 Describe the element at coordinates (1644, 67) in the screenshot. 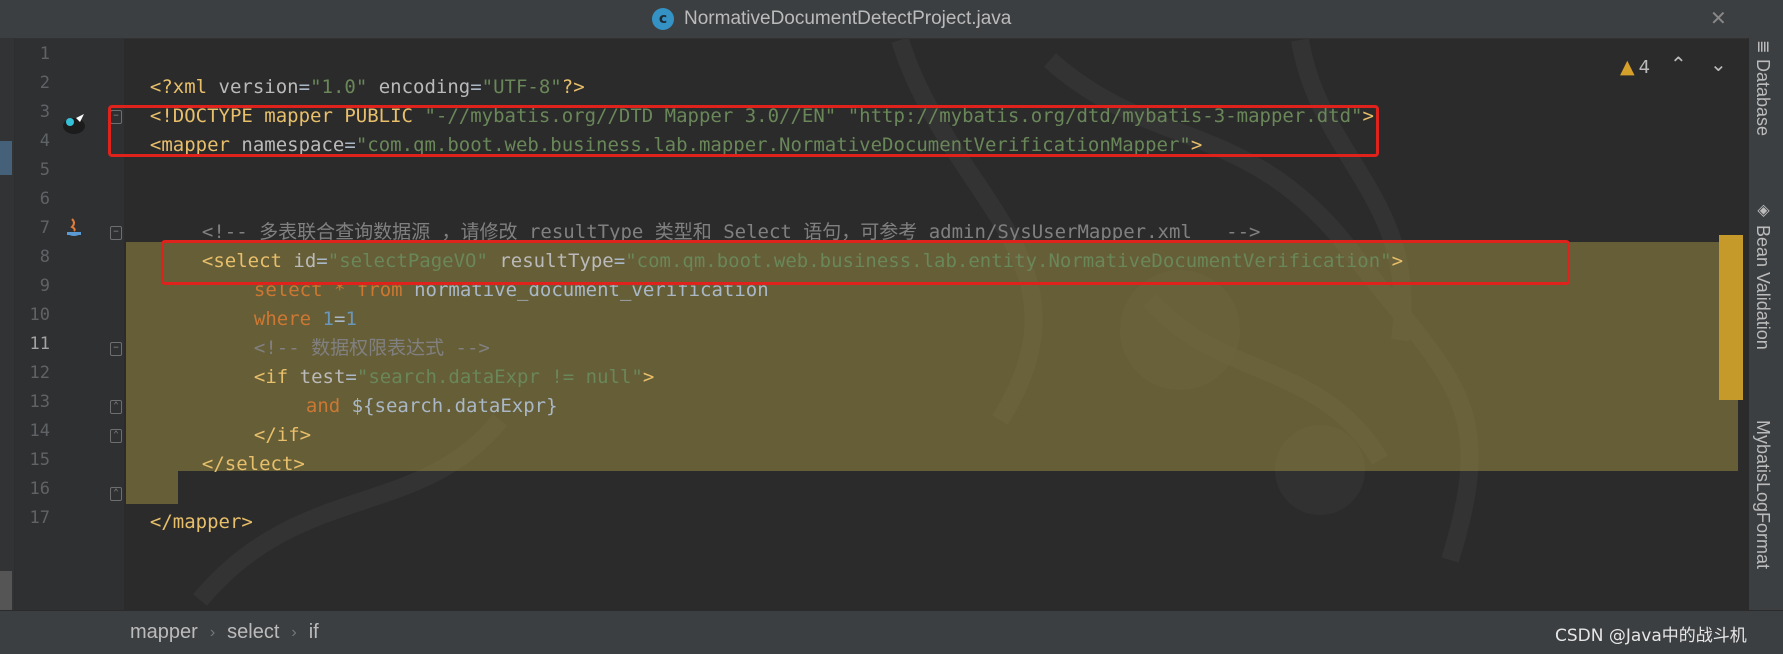

I see `warning-count: 4` at that location.